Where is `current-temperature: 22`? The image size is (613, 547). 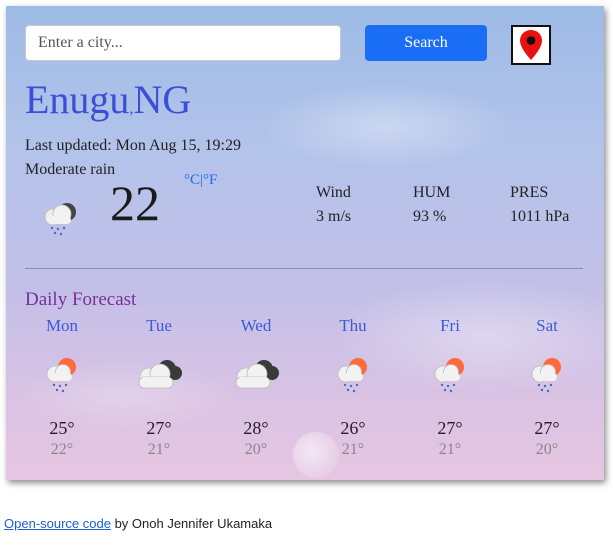 current-temperature: 22 is located at coordinates (135, 203).